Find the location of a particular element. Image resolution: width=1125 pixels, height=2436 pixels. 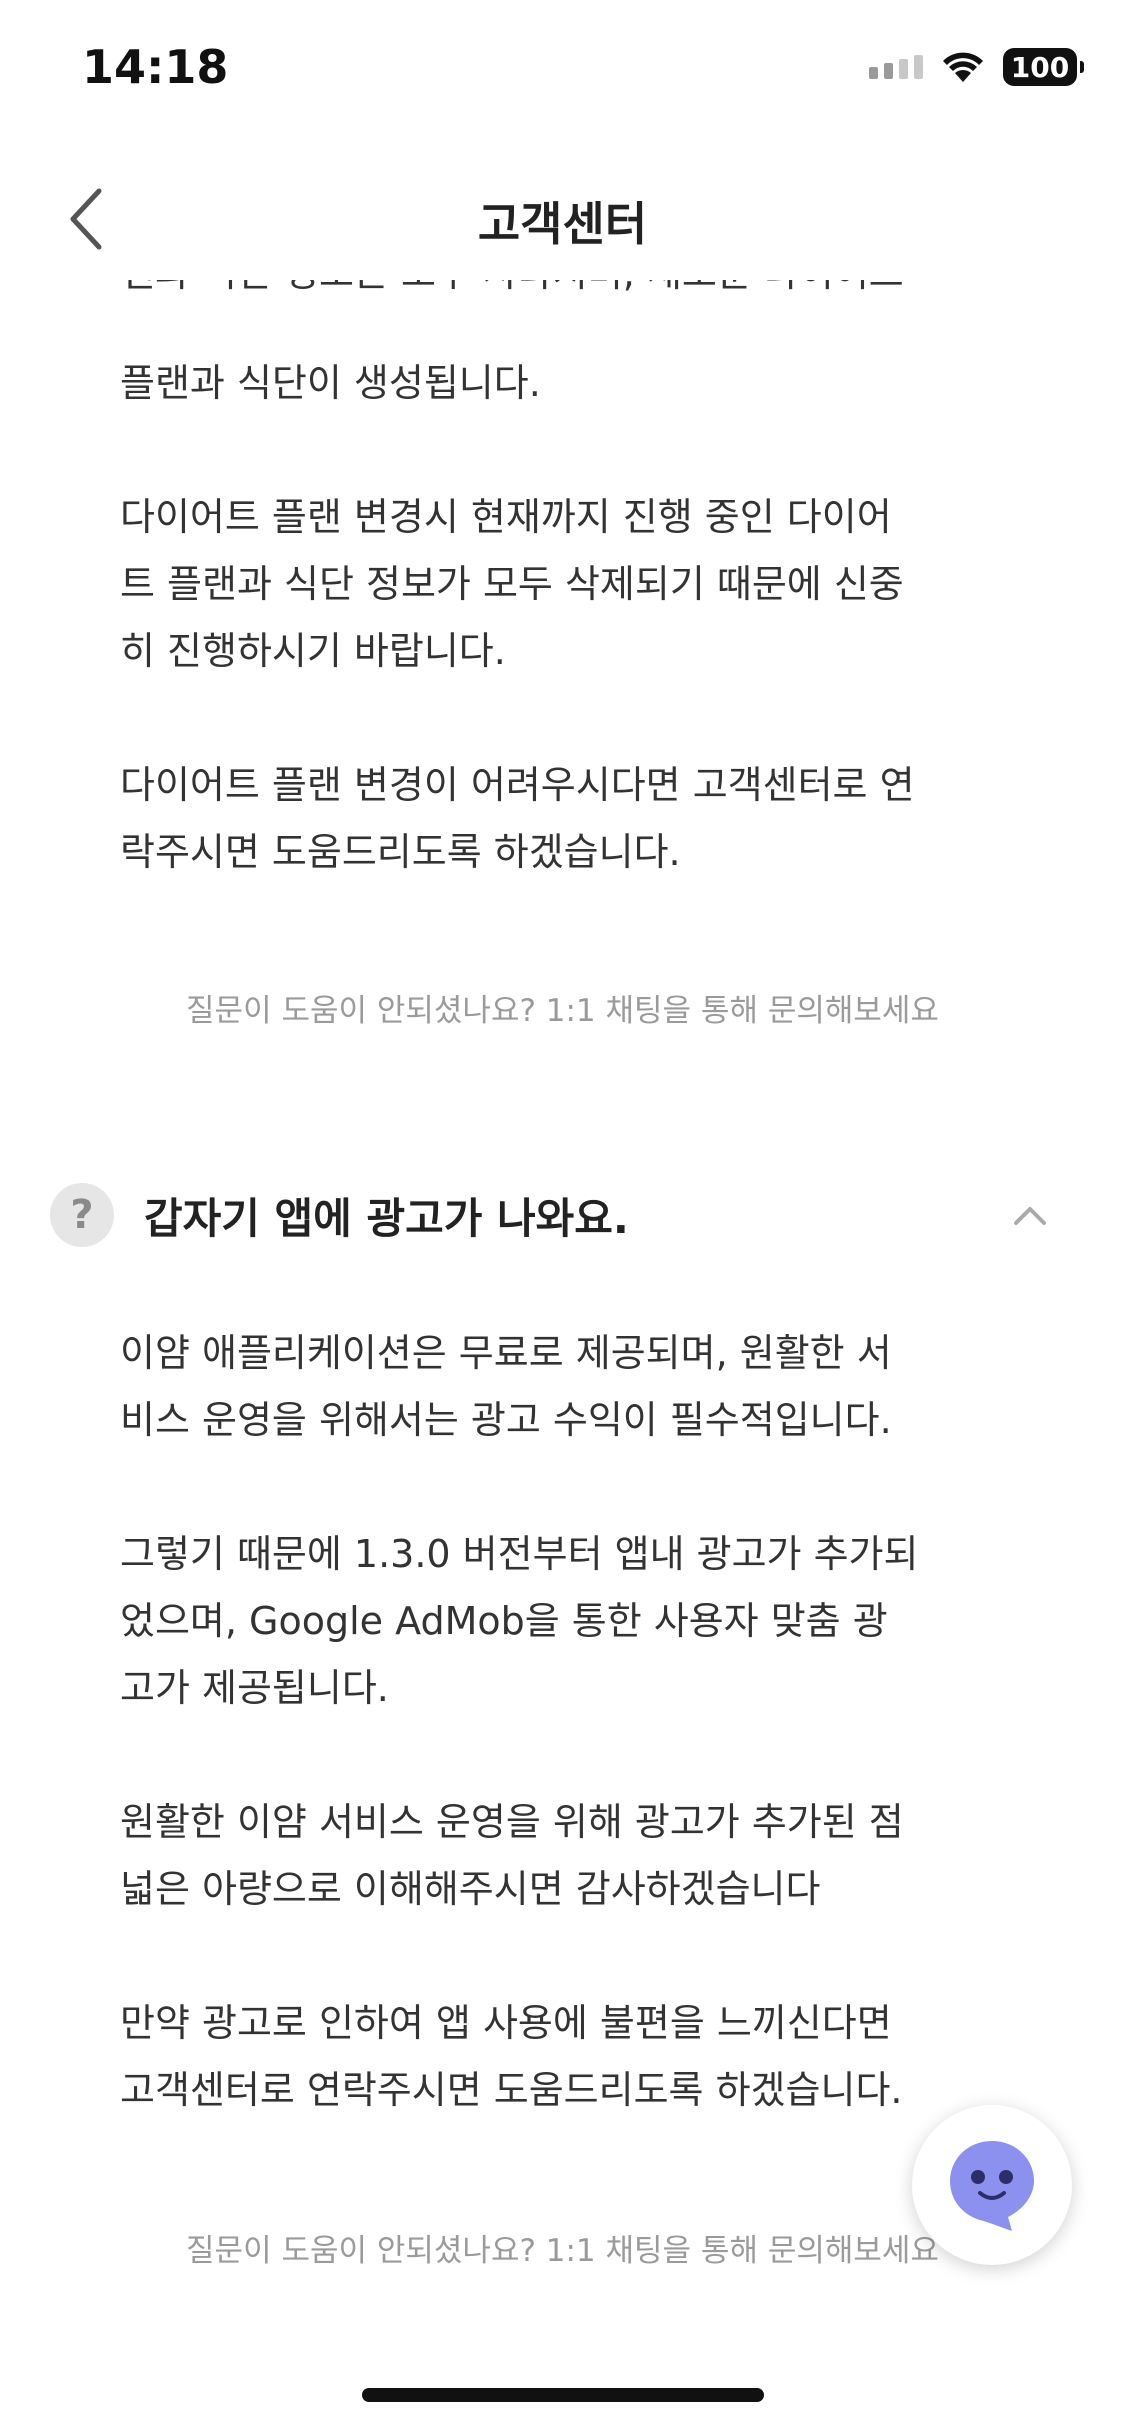

nav-bar: 고객센터 is located at coordinates (562, 220).